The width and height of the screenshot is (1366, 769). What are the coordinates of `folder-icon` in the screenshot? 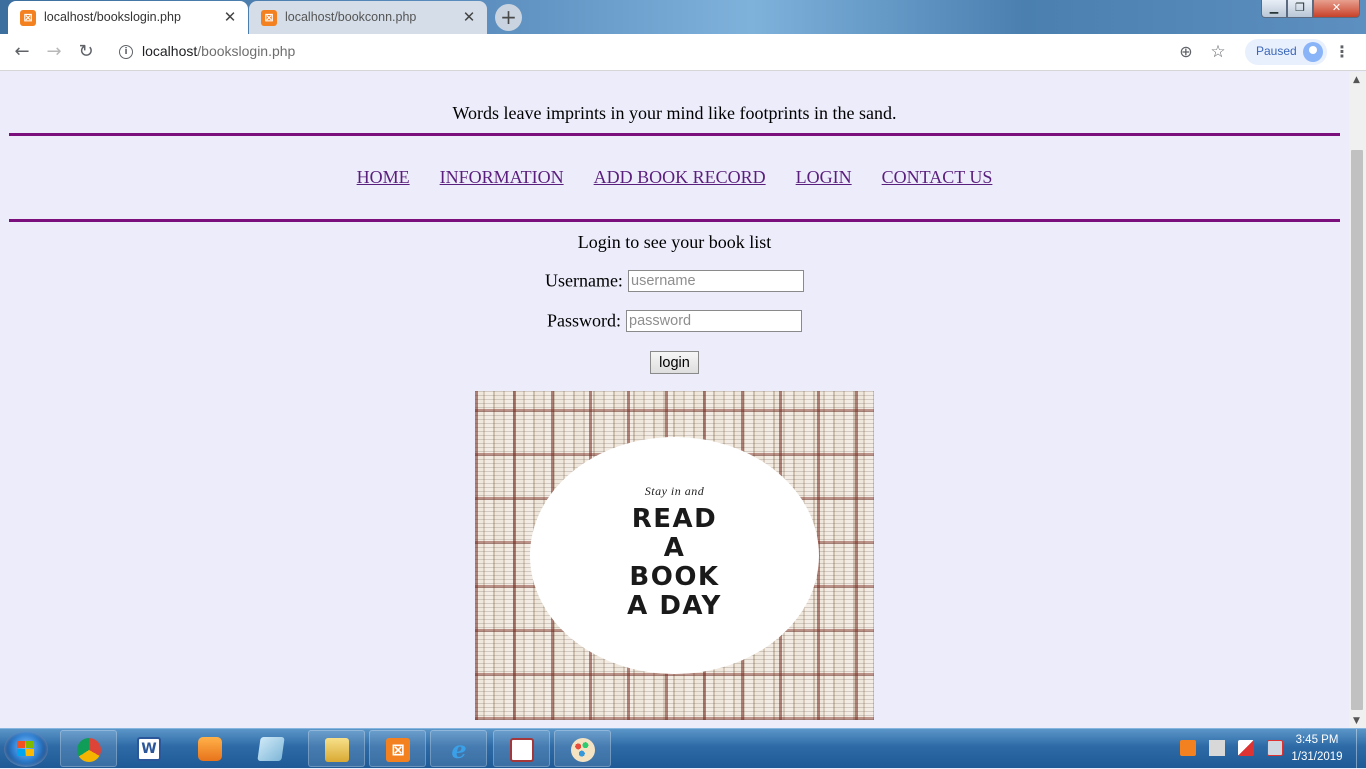 It's located at (337, 750).